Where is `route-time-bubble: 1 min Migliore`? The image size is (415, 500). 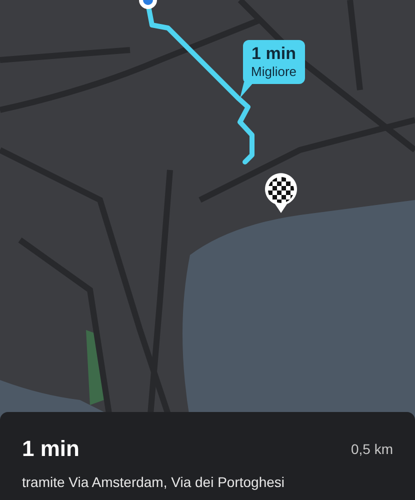 route-time-bubble: 1 min Migliore is located at coordinates (274, 62).